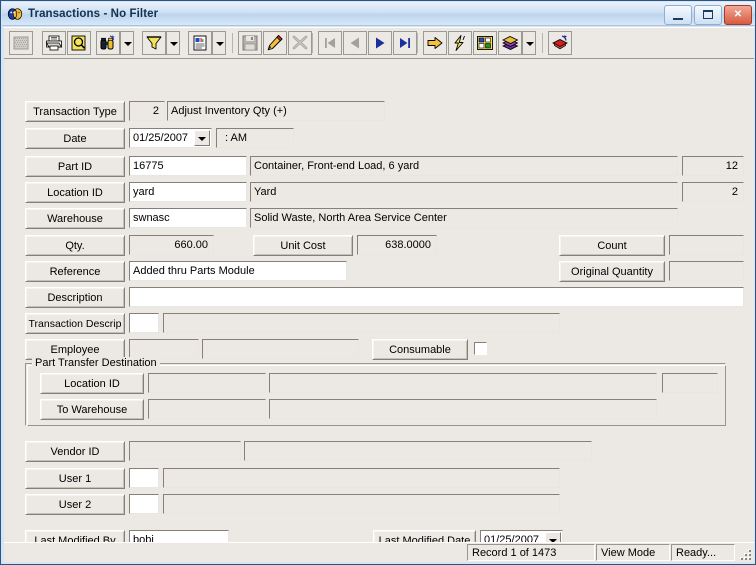  I want to click on books-button, so click(510, 43).